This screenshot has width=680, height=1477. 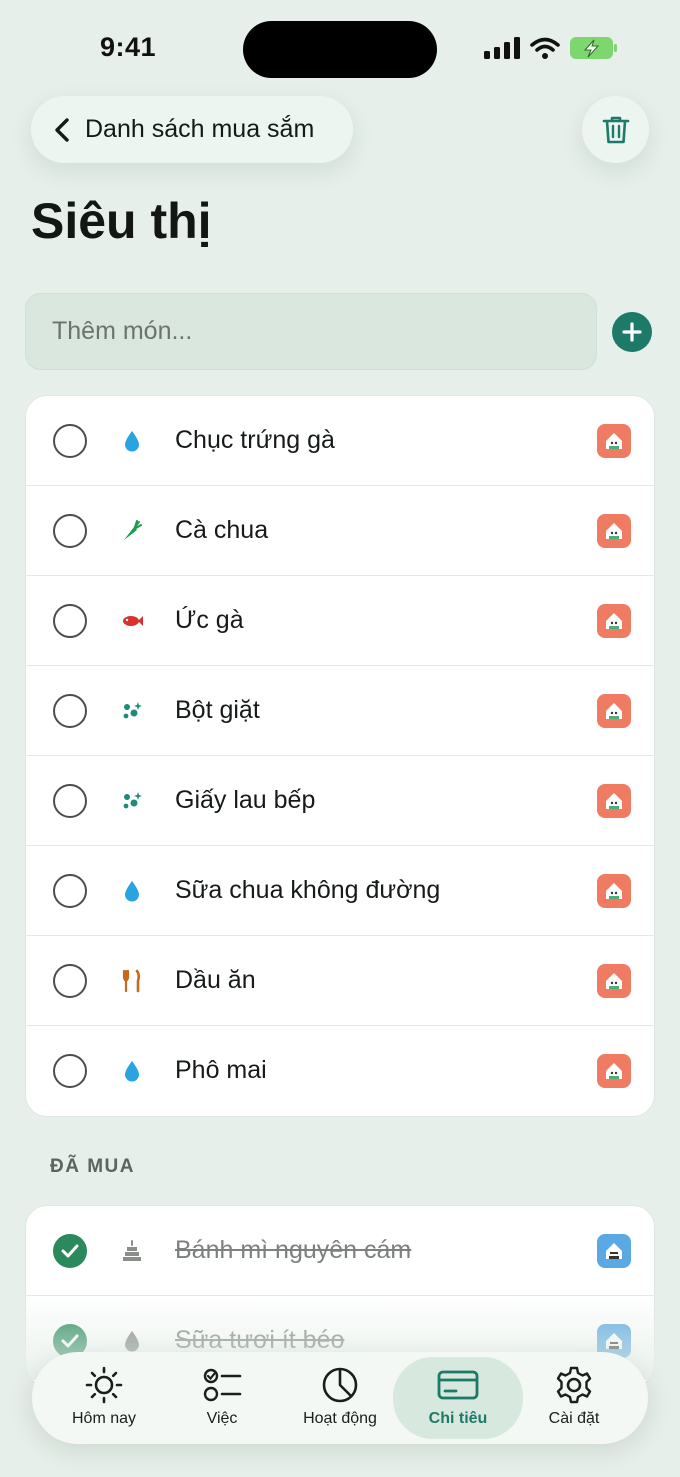 I want to click on carrot-icon, so click(x=133, y=530).